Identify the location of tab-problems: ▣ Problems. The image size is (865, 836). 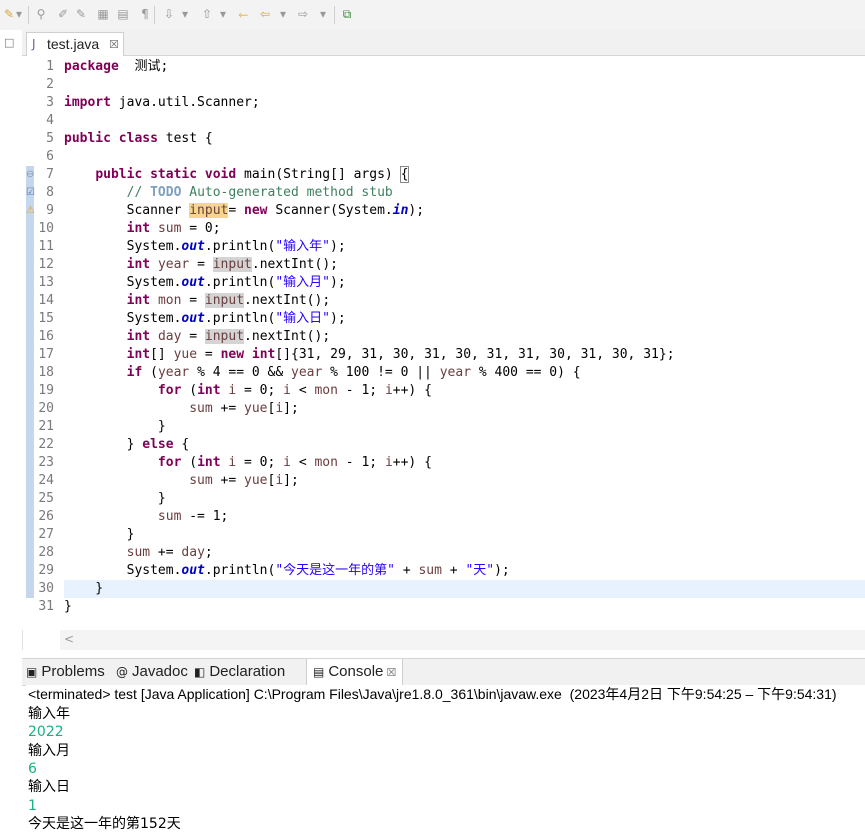
(65, 672).